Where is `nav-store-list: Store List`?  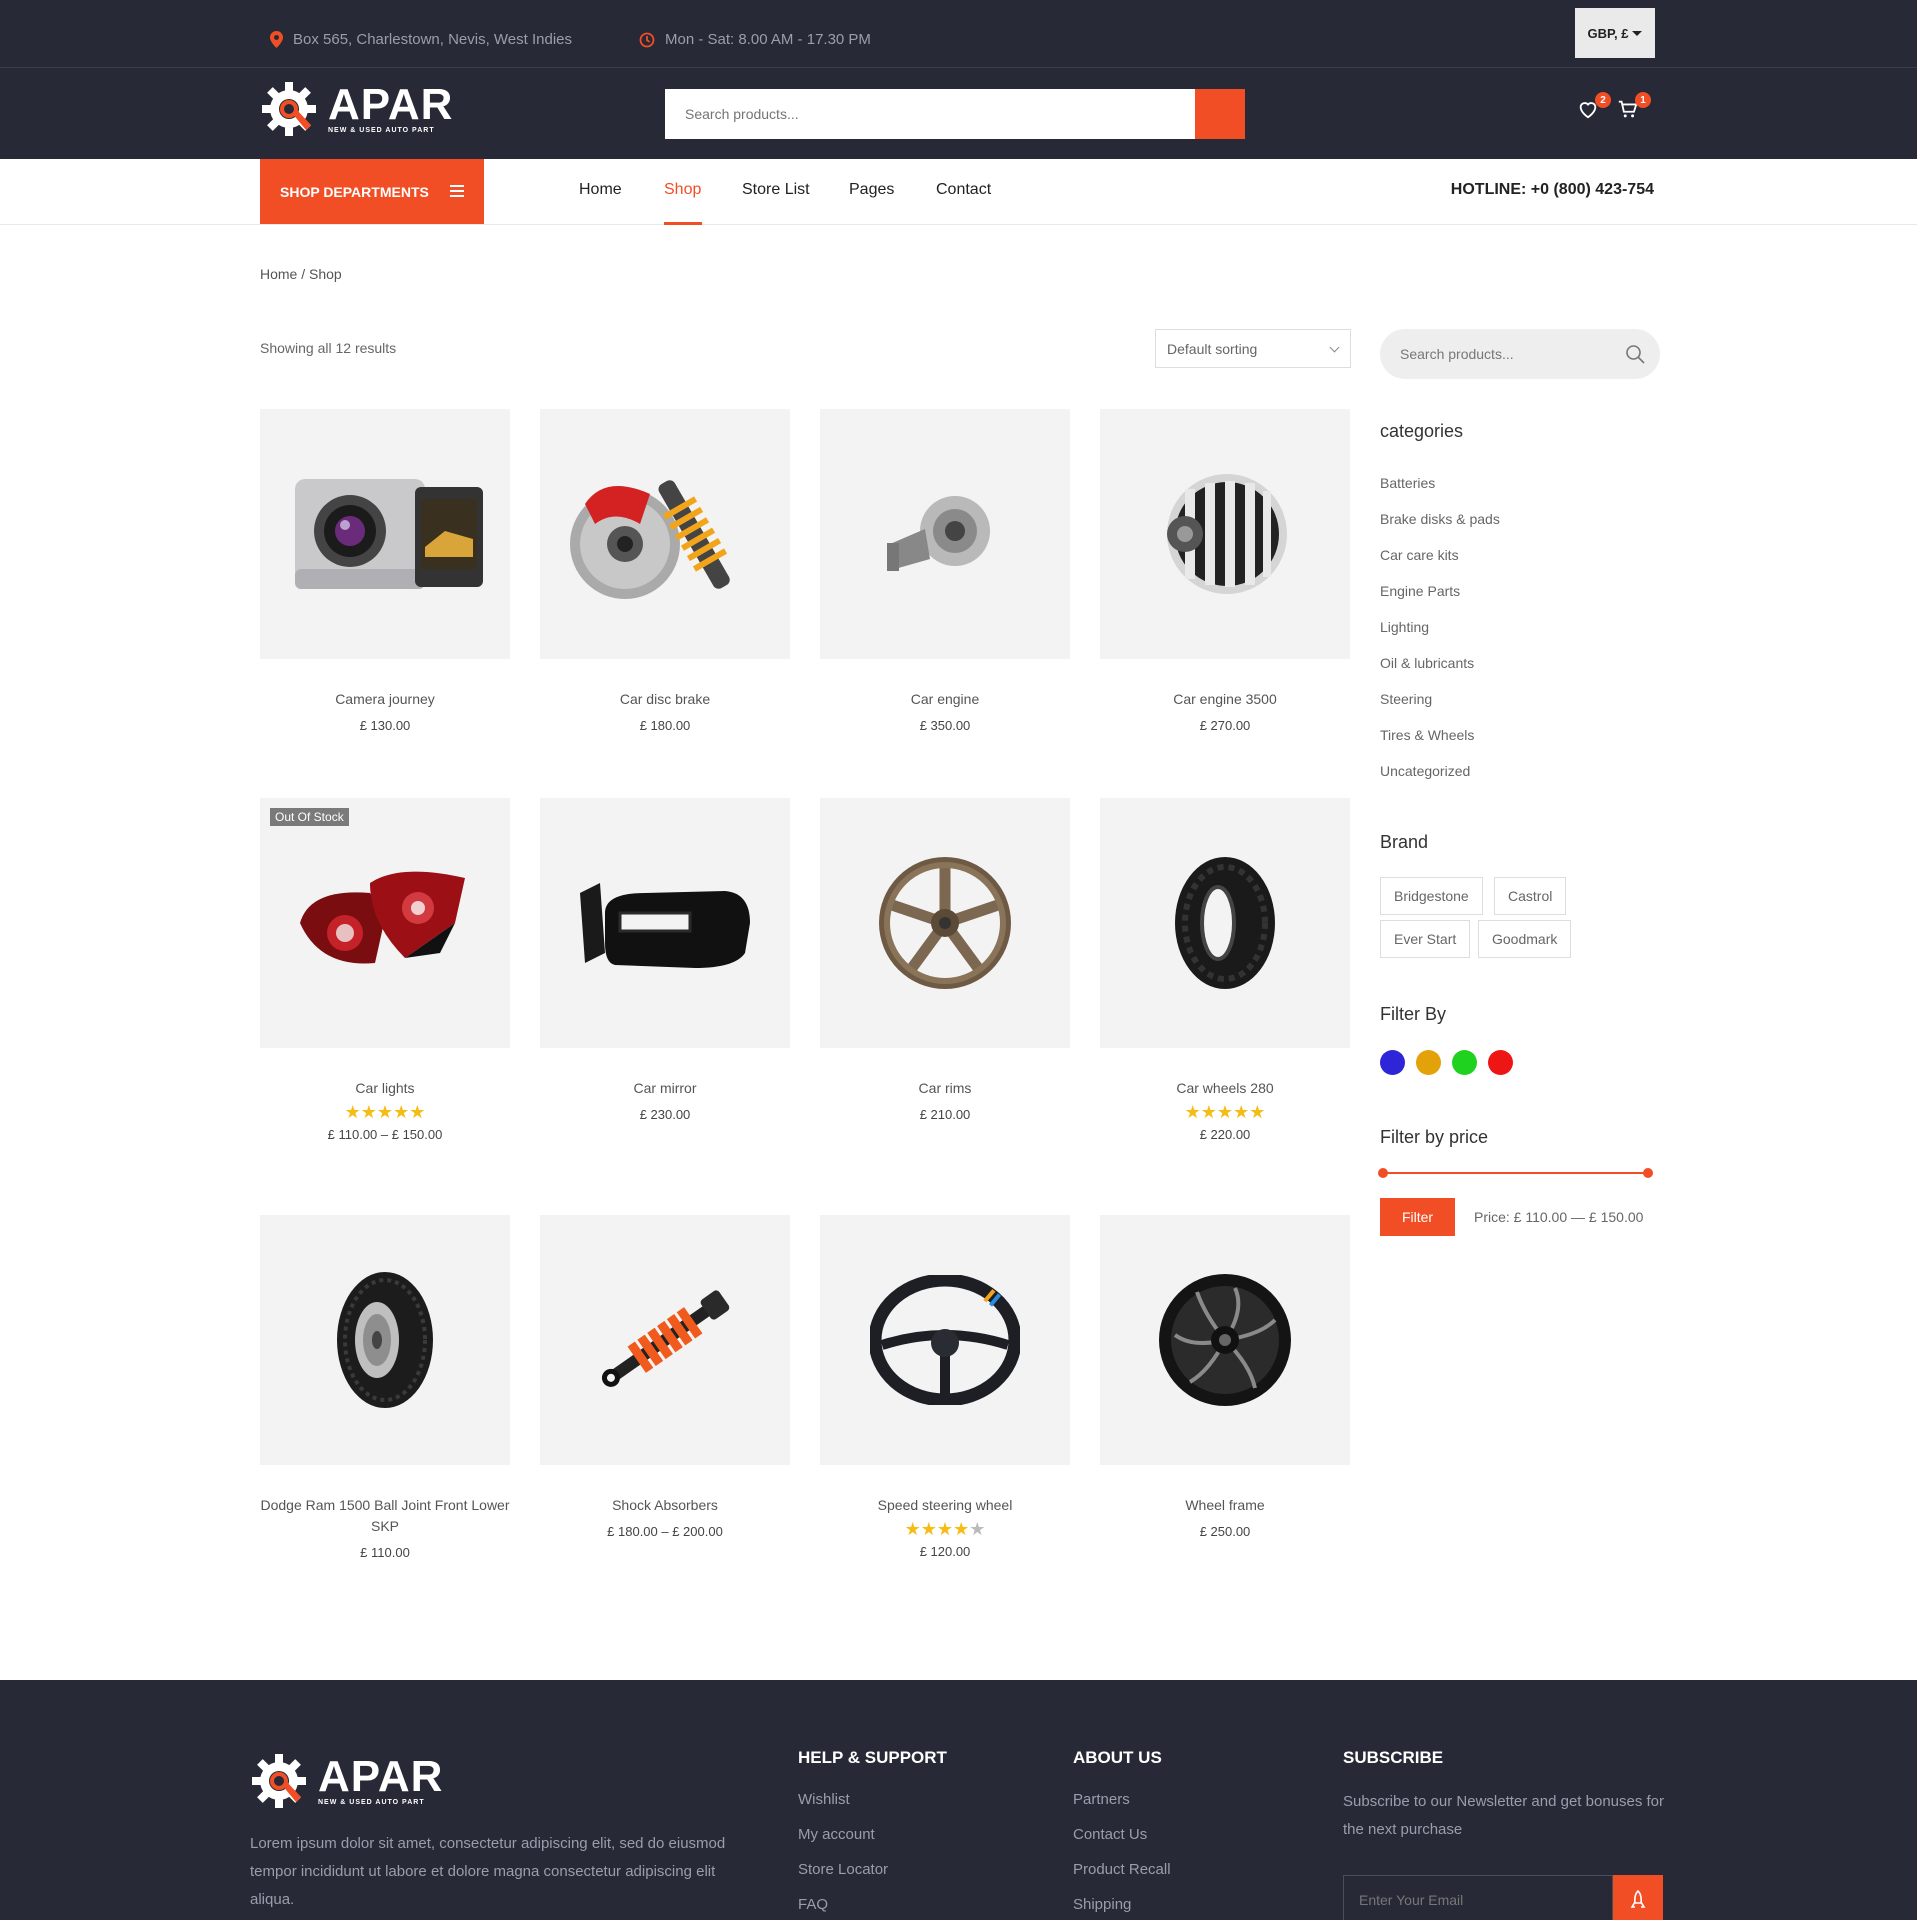
nav-store-list: Store List is located at coordinates (776, 190).